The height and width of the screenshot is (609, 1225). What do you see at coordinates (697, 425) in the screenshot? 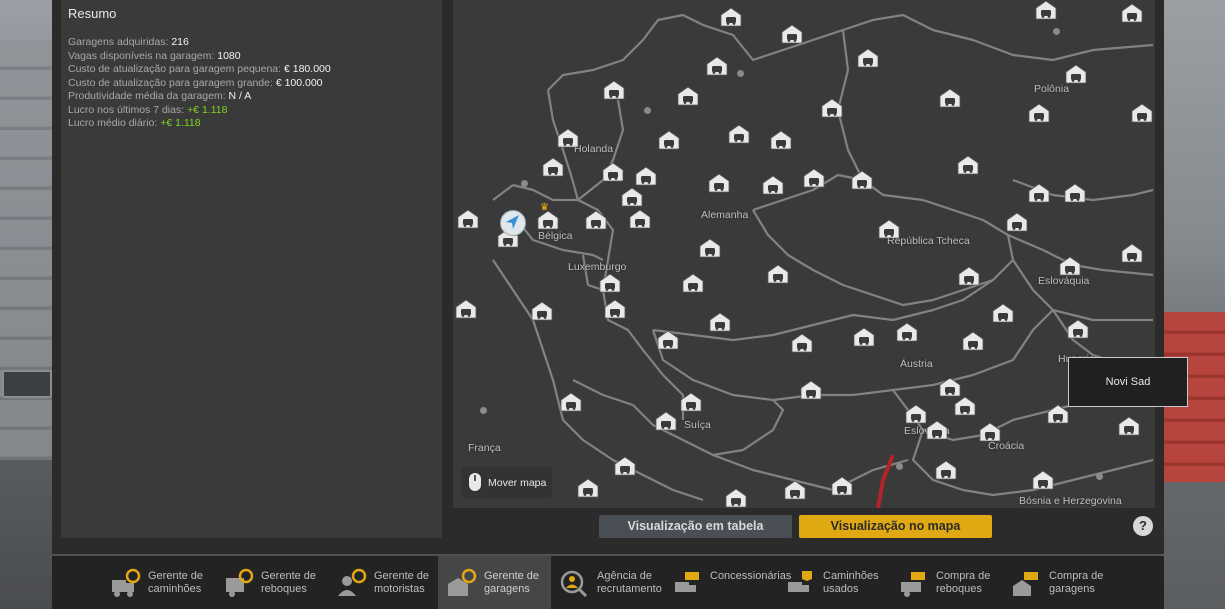
I see `country-label-switzerland: Suíça` at bounding box center [697, 425].